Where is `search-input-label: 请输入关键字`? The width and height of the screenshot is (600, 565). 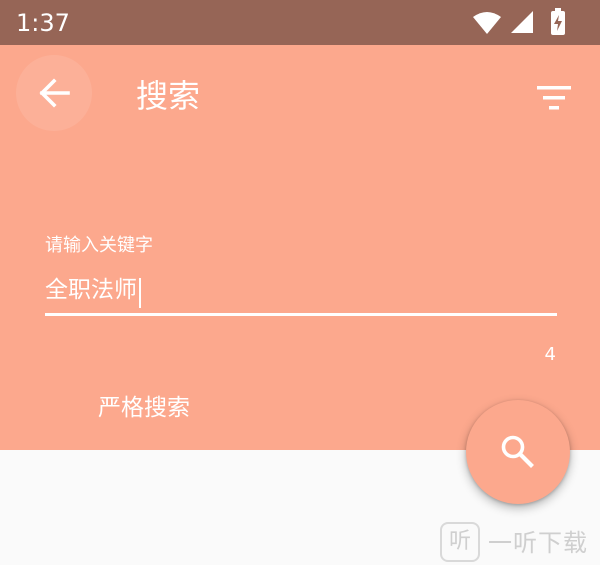
search-input-label: 请输入关键字 is located at coordinates (99, 245).